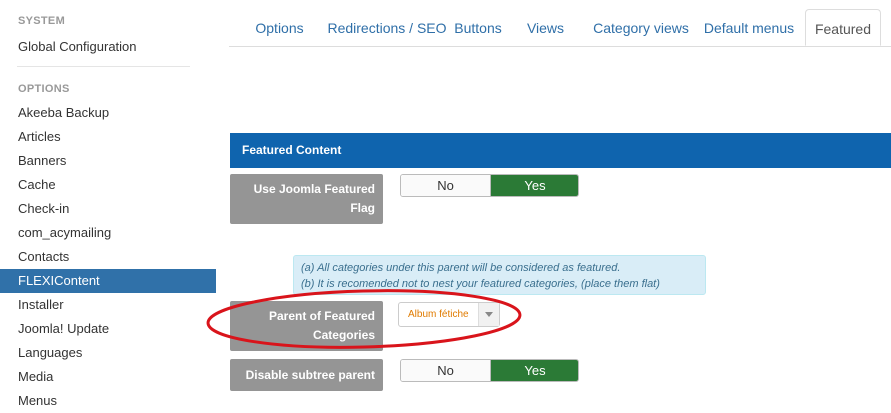 The image size is (891, 413). Describe the element at coordinates (108, 401) in the screenshot. I see `sidebar-item-menus: Menus` at that location.